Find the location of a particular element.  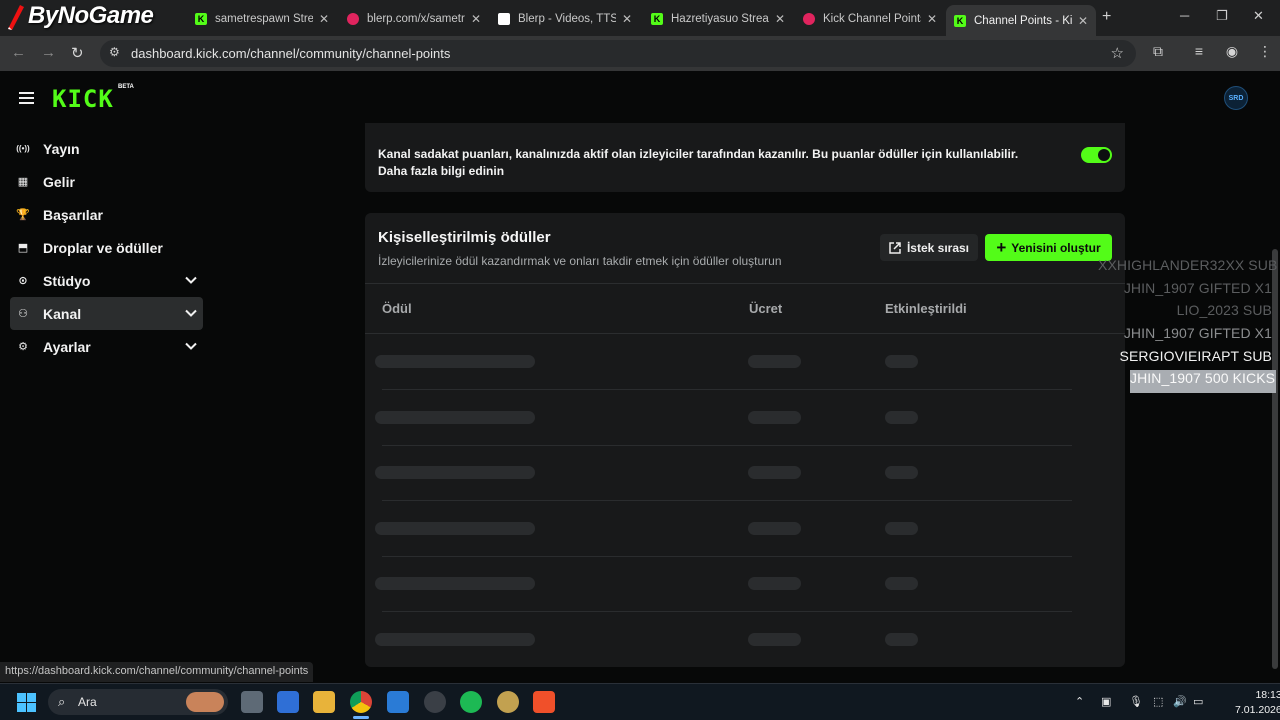

battery-icon: ▭ is located at coordinates (1198, 701).